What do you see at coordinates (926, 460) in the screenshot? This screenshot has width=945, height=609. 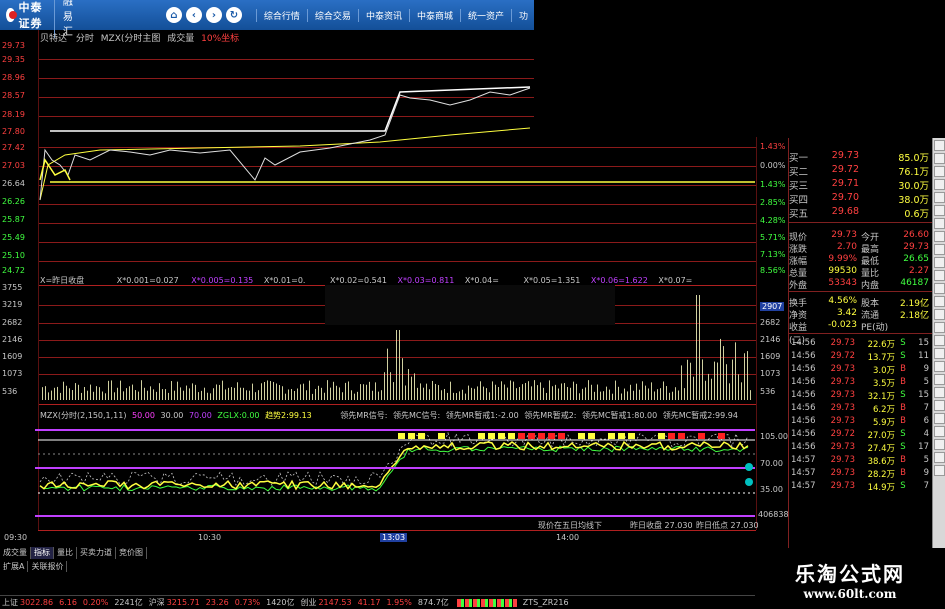 I see `tick-count: 5` at bounding box center [926, 460].